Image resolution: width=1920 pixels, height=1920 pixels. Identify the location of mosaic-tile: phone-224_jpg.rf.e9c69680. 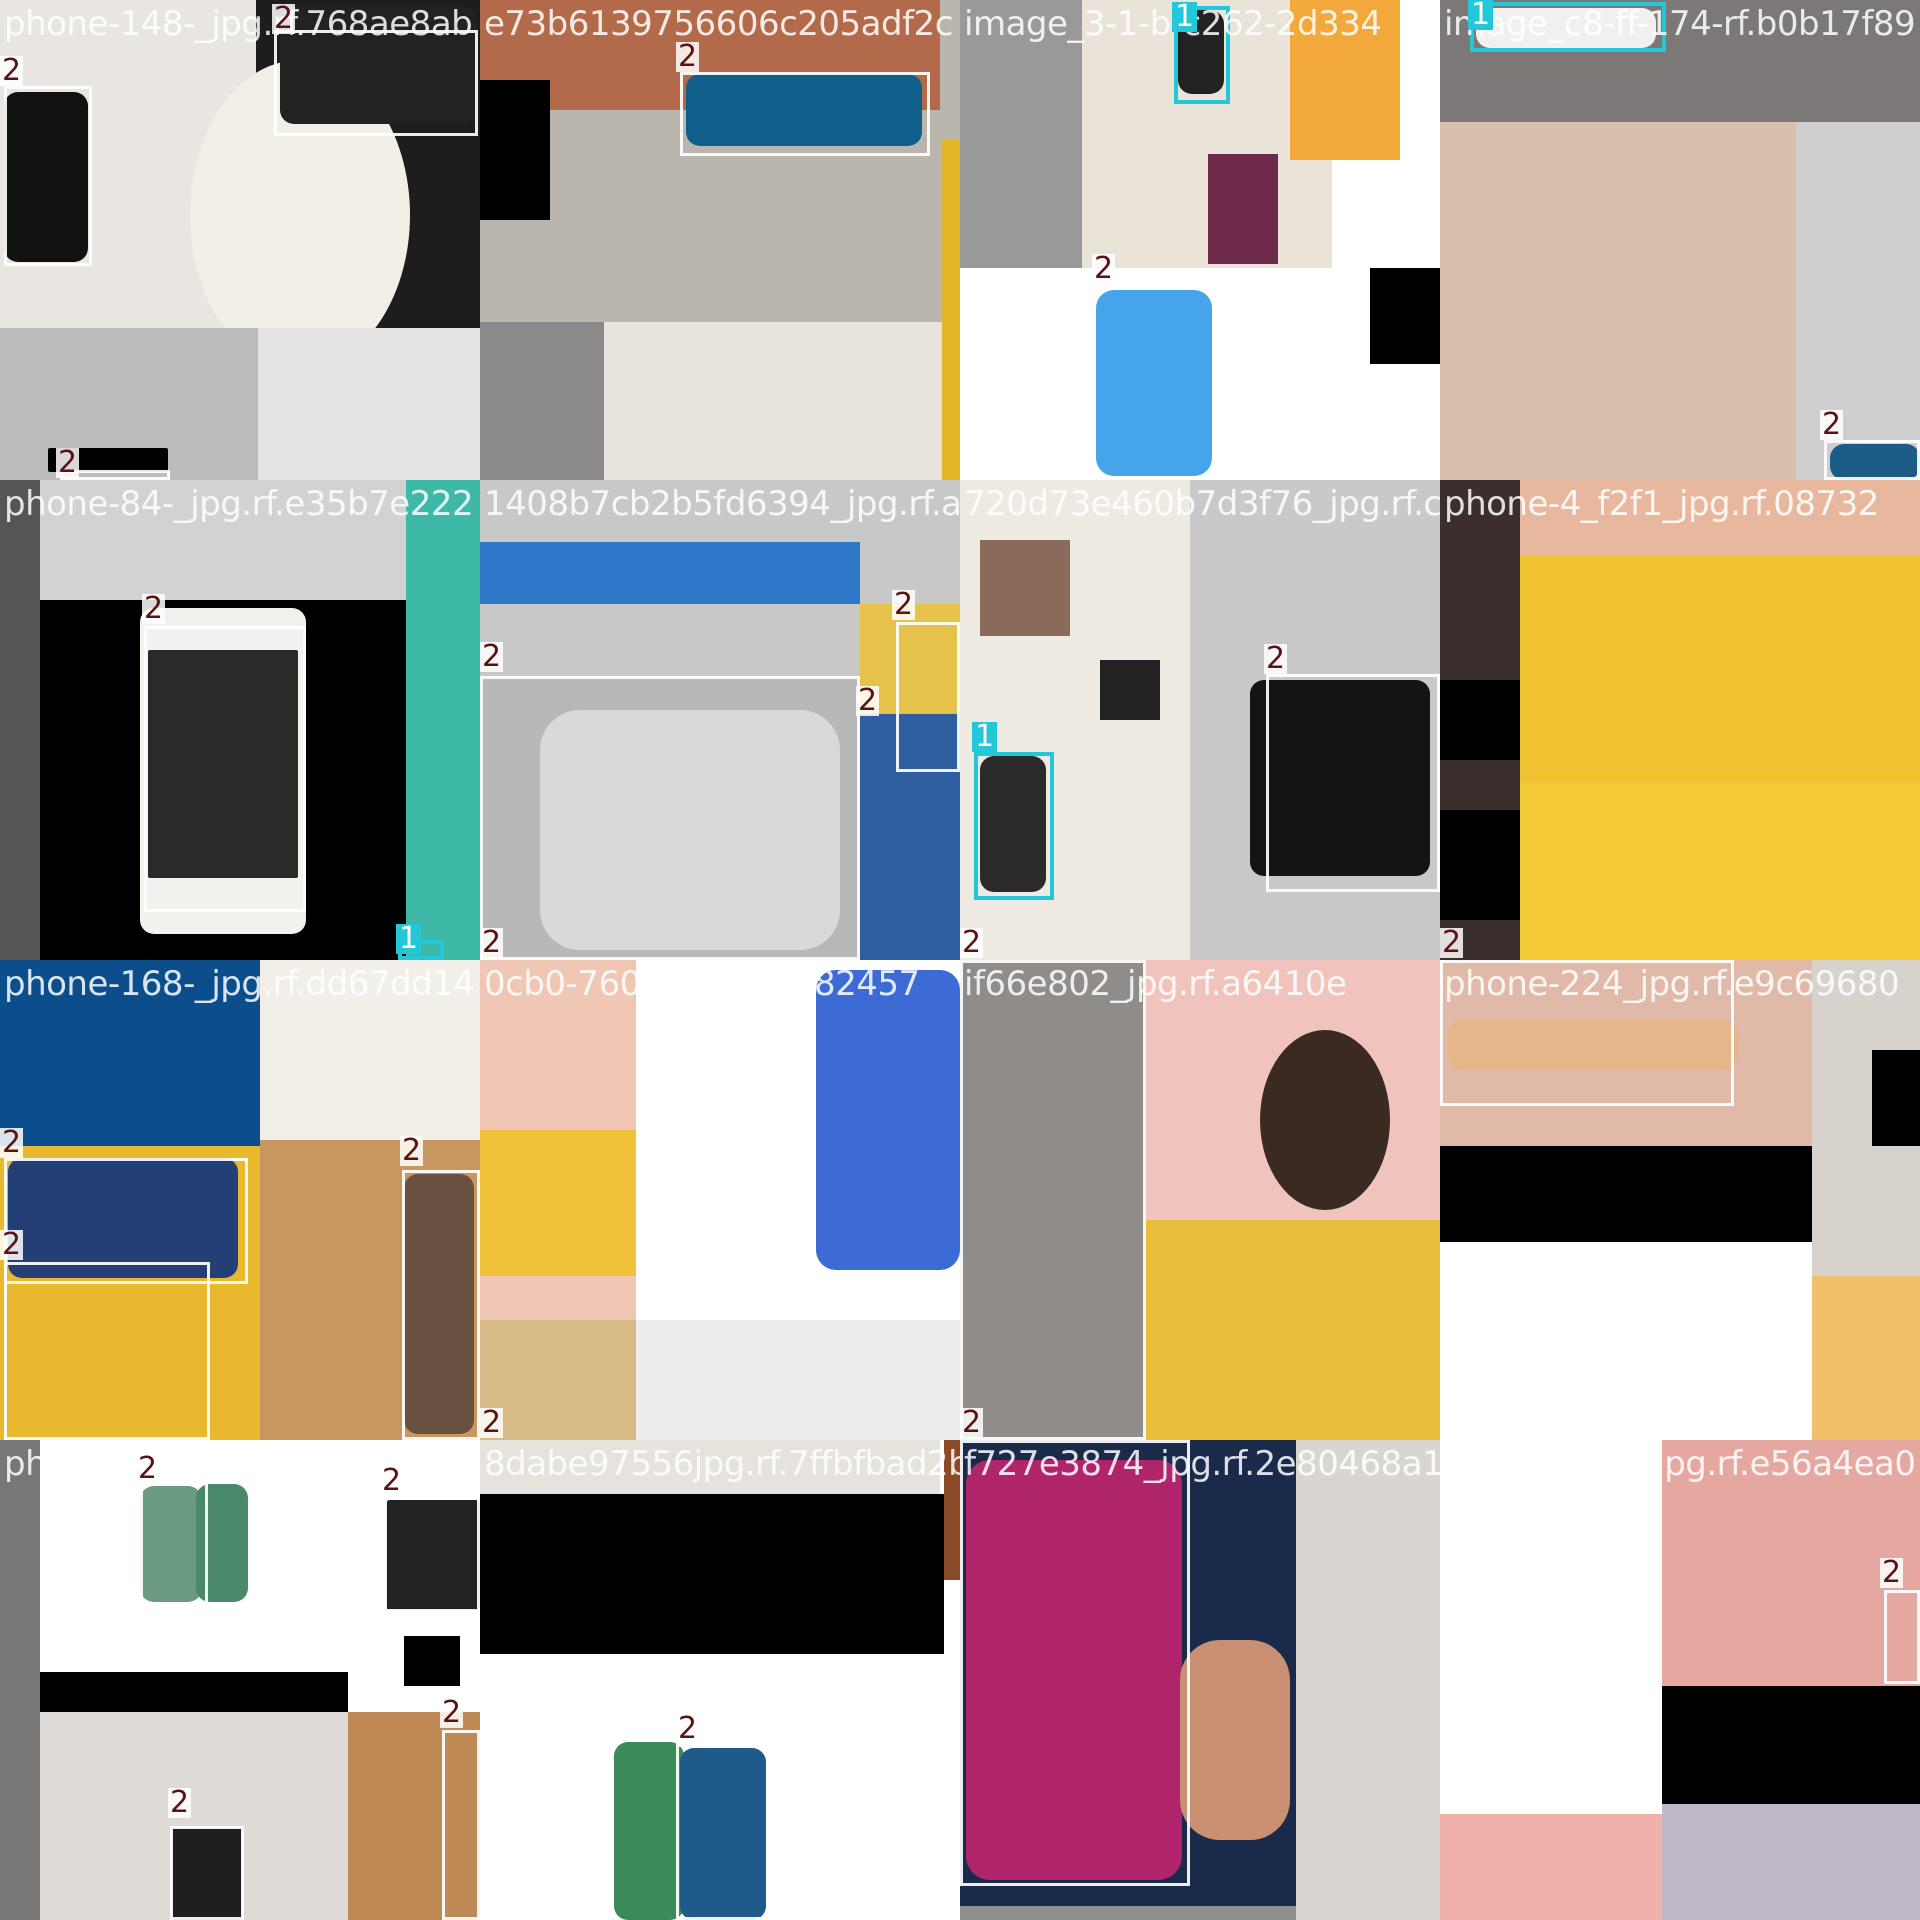
(1680, 1200).